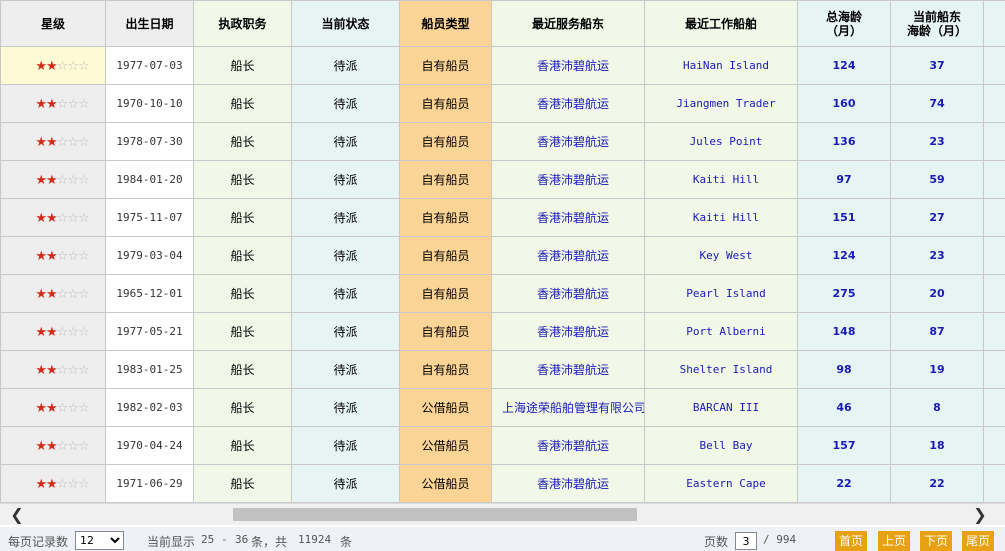 The height and width of the screenshot is (551, 1005). Describe the element at coordinates (721, 407) in the screenshot. I see `cell-ship-link: BARCAN III` at that location.